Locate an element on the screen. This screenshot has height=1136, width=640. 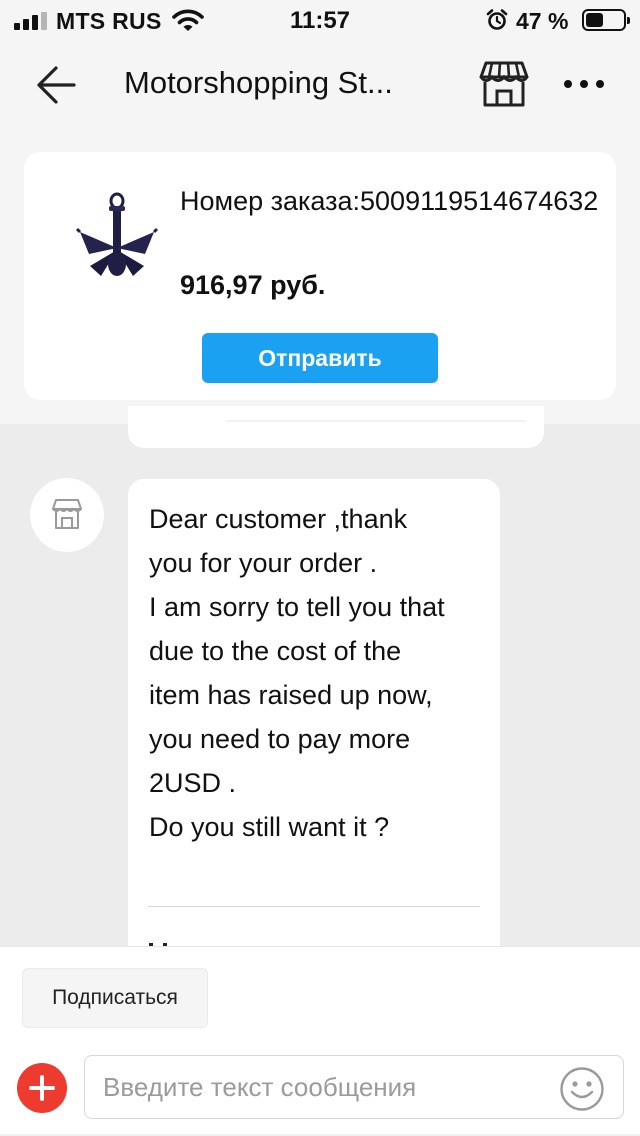
emoji-icon is located at coordinates (582, 1089).